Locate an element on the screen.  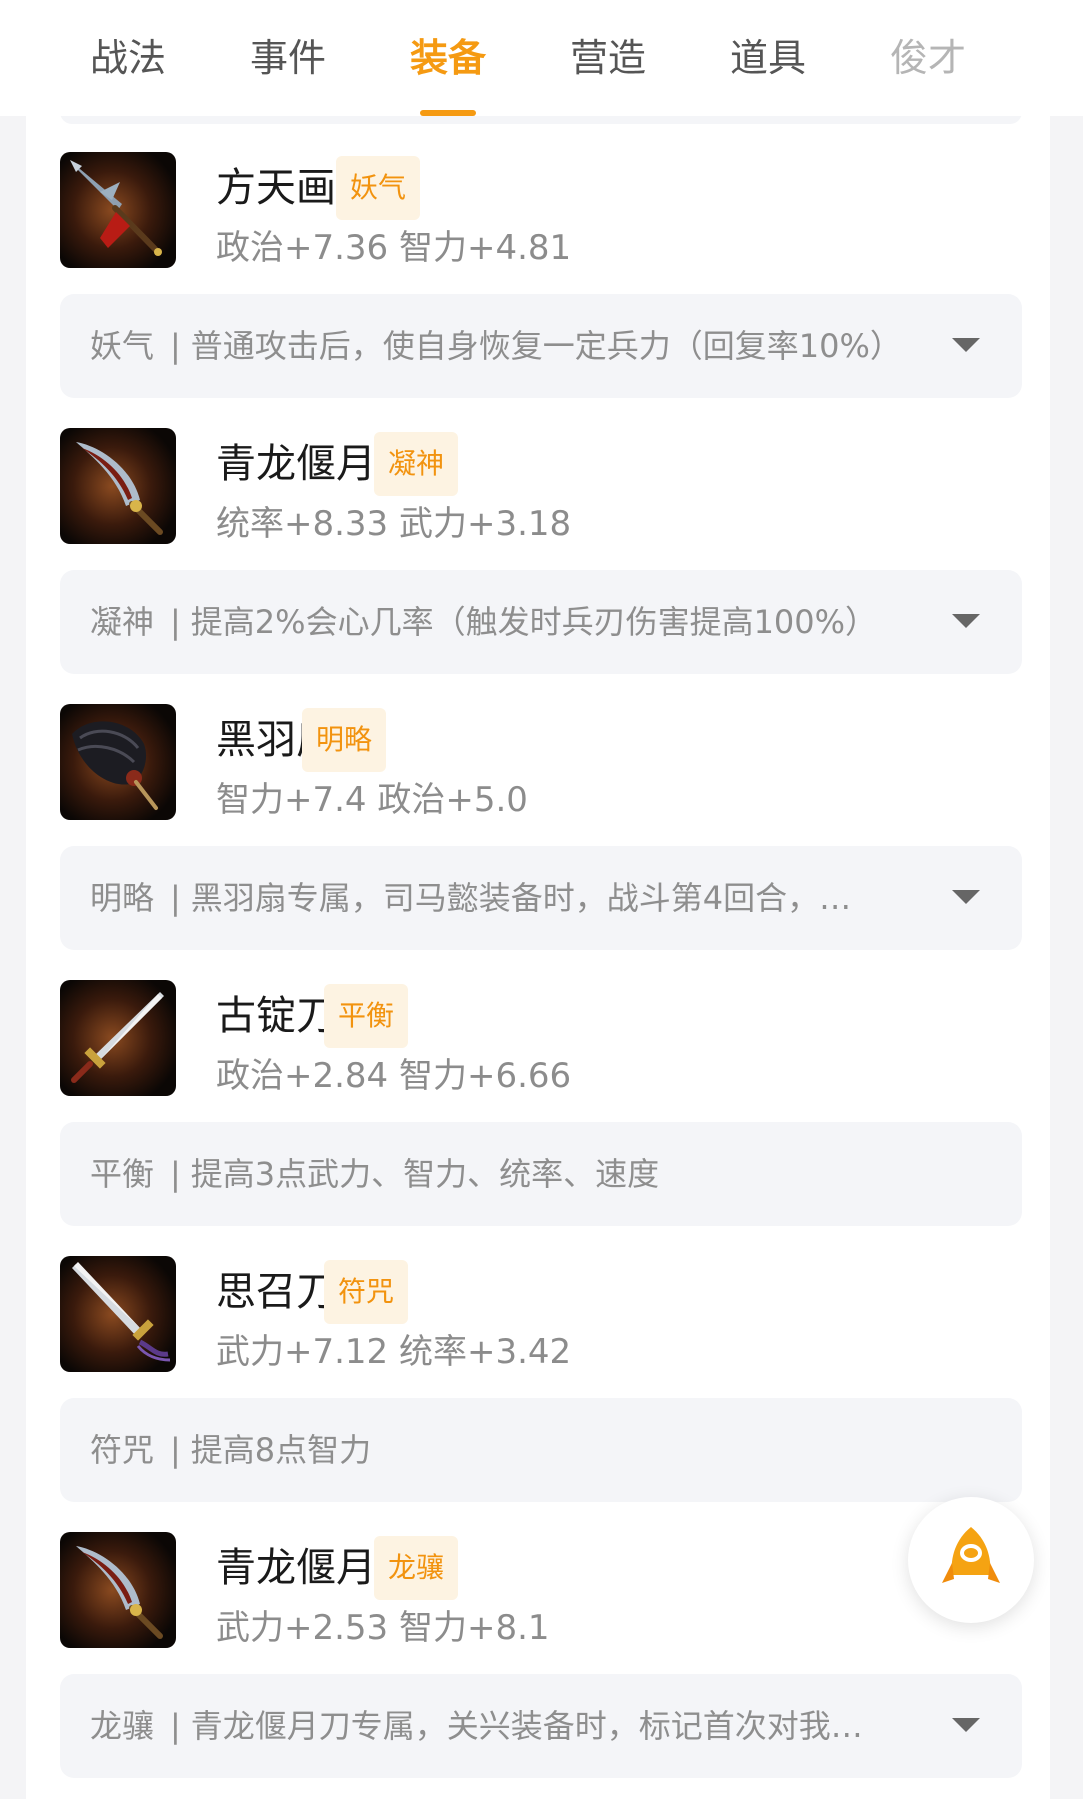
trait-description: 符咒 | 提高8点智力 is located at coordinates (230, 1450).